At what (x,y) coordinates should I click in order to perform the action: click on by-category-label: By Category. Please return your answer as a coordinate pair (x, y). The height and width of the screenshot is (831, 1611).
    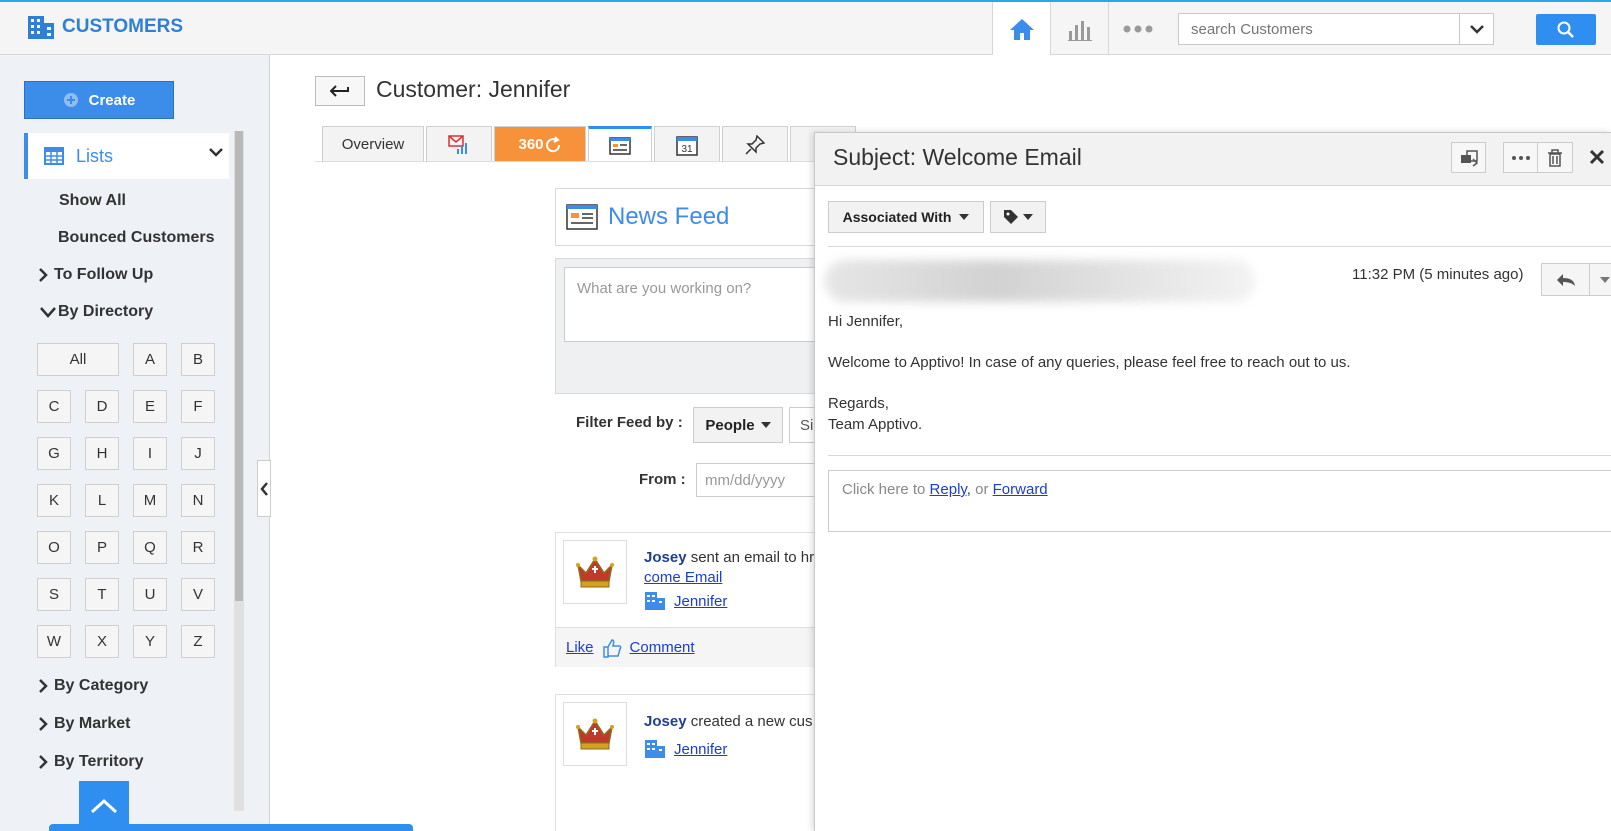
    Looking at the image, I should click on (101, 685).